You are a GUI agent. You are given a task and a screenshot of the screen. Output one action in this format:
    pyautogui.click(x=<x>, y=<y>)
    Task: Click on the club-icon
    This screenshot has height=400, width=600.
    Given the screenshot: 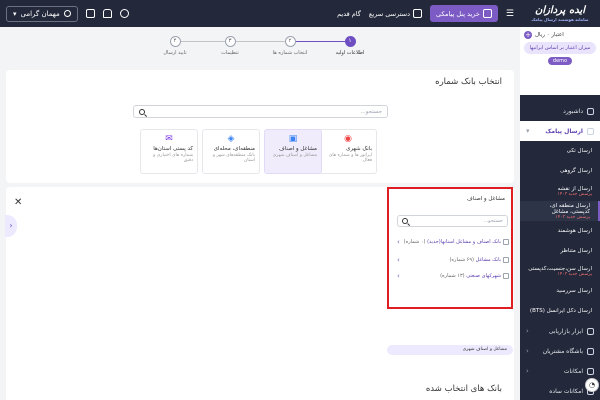 What is the action you would take?
    pyautogui.click(x=590, y=351)
    